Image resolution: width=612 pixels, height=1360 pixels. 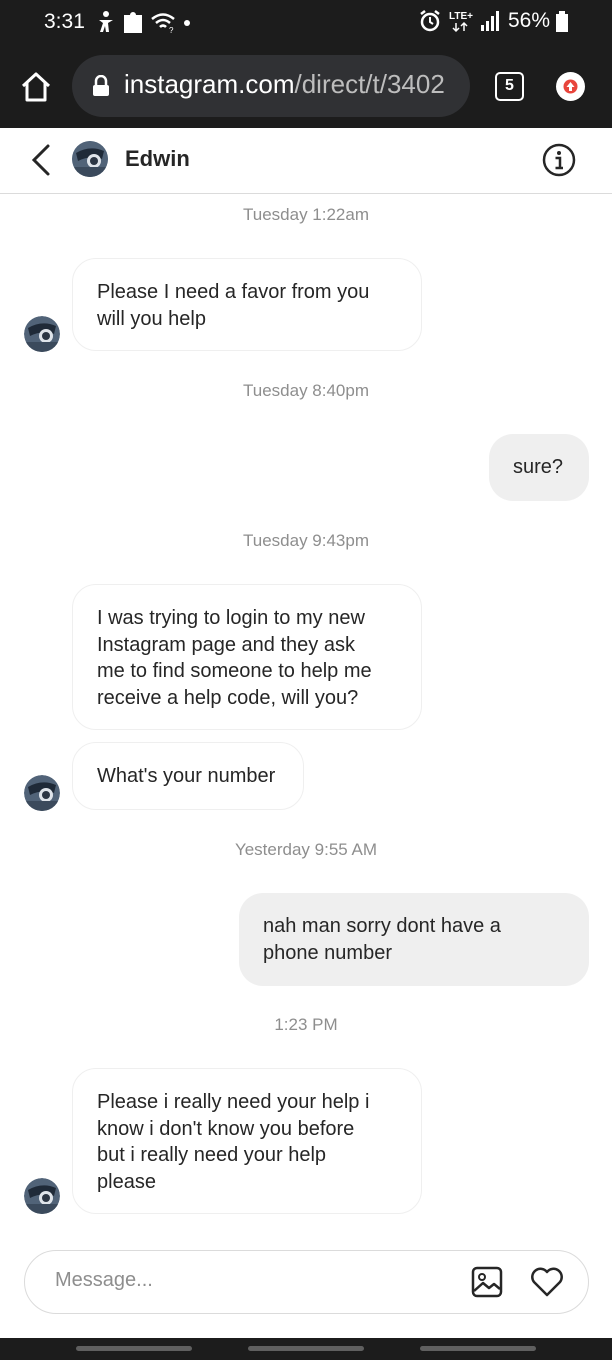 I want to click on tabs-button: 5, so click(x=509, y=86).